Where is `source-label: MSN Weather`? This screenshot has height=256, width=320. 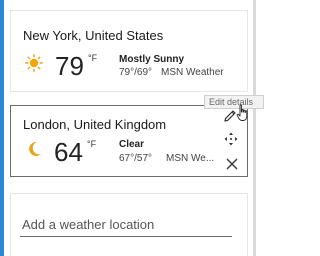 source-label: MSN Weather is located at coordinates (192, 72).